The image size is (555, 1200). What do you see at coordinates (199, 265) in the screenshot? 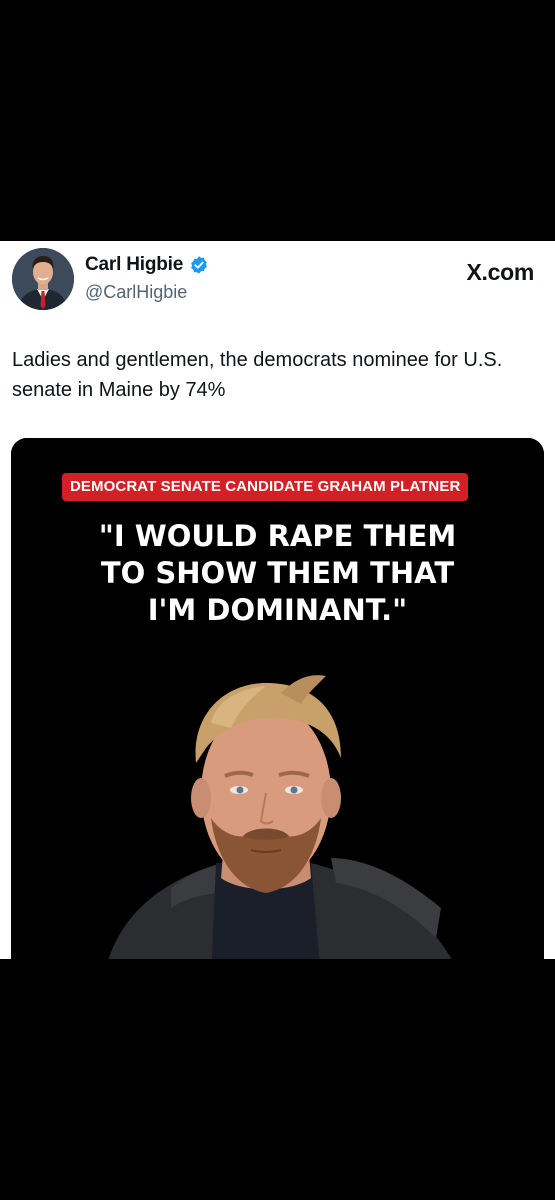
I see `verified-badge-icon` at bounding box center [199, 265].